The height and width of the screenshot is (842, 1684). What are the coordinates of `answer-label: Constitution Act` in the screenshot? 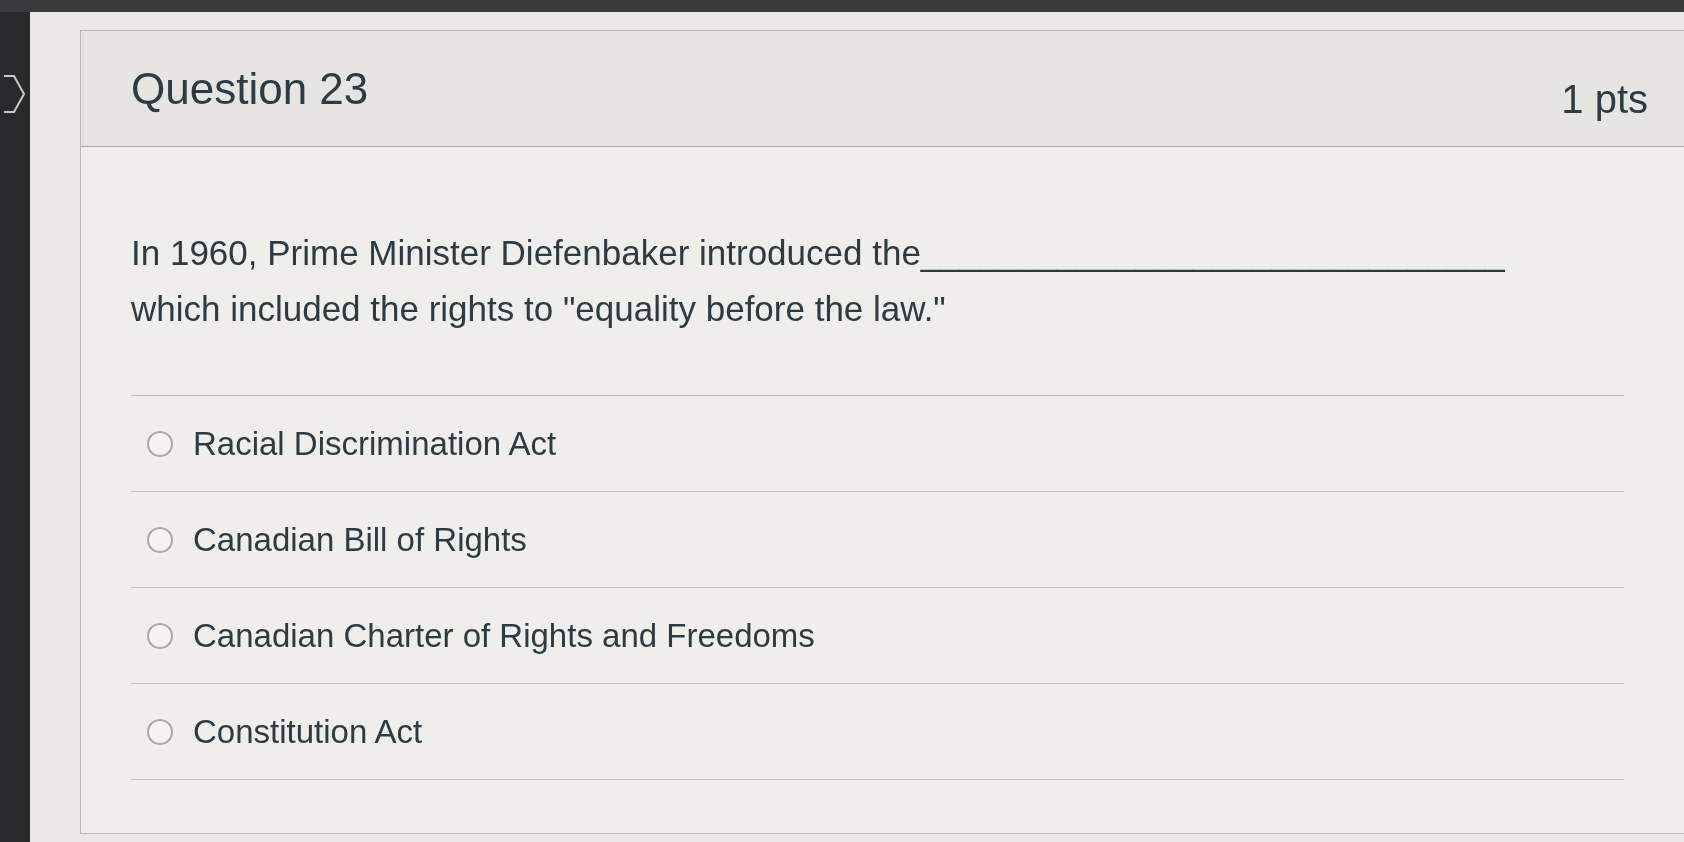 It's located at (308, 731).